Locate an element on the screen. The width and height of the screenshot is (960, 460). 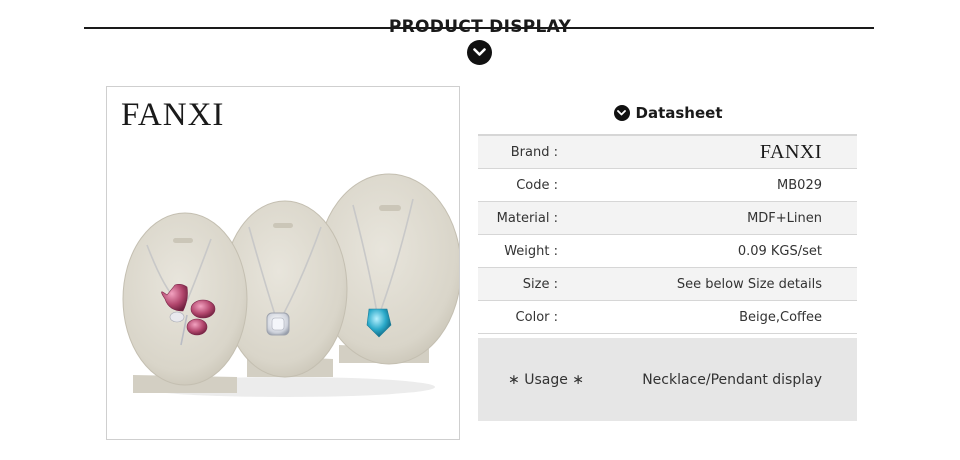
row-value: FANXI is located at coordinates (790, 151).